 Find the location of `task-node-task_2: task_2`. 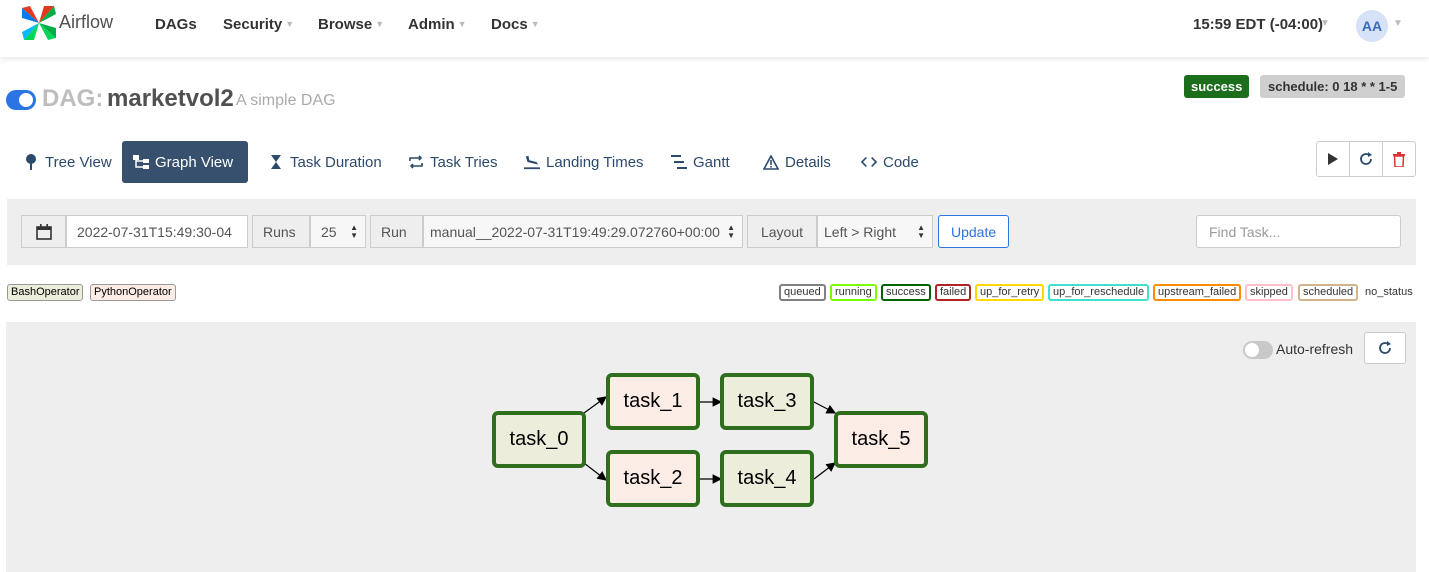

task-node-task_2: task_2 is located at coordinates (653, 478).